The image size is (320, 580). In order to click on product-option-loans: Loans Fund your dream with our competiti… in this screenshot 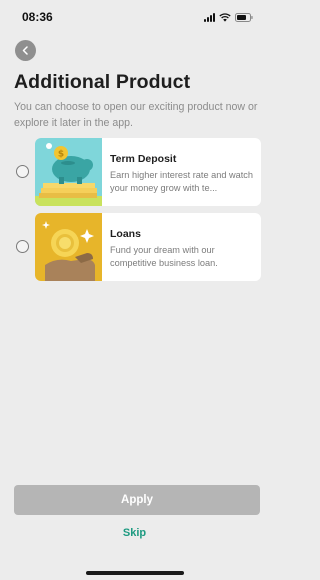, I will do `click(134, 247)`.